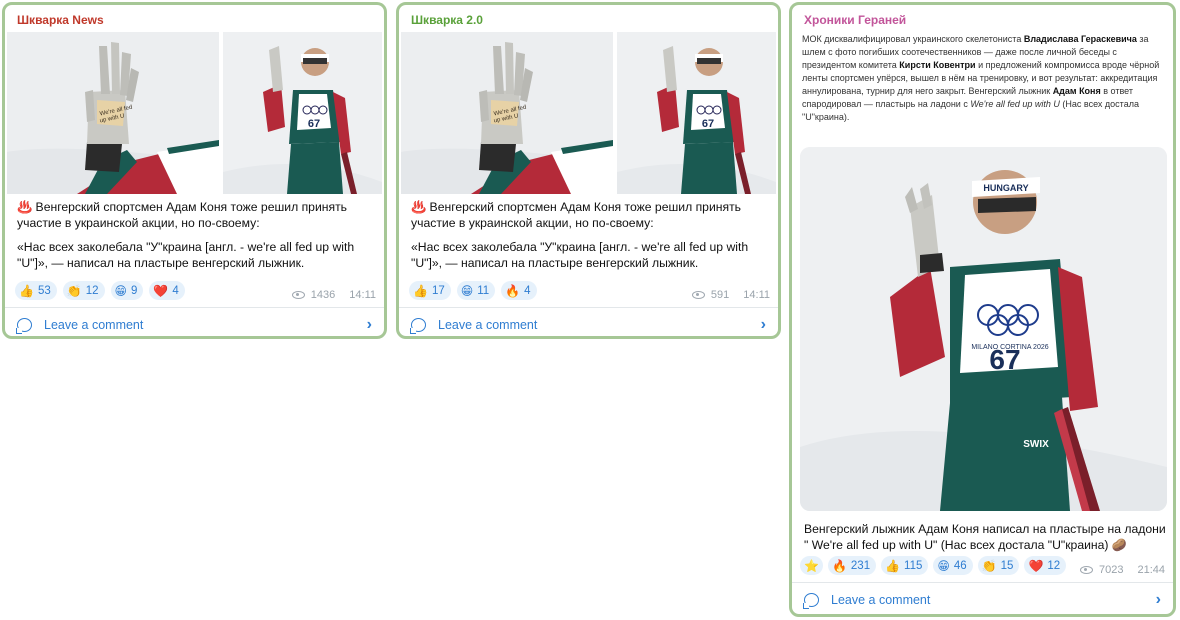  What do you see at coordinates (1080, 39) in the screenshot?
I see `highlight-name: Владислава Гераскевича` at bounding box center [1080, 39].